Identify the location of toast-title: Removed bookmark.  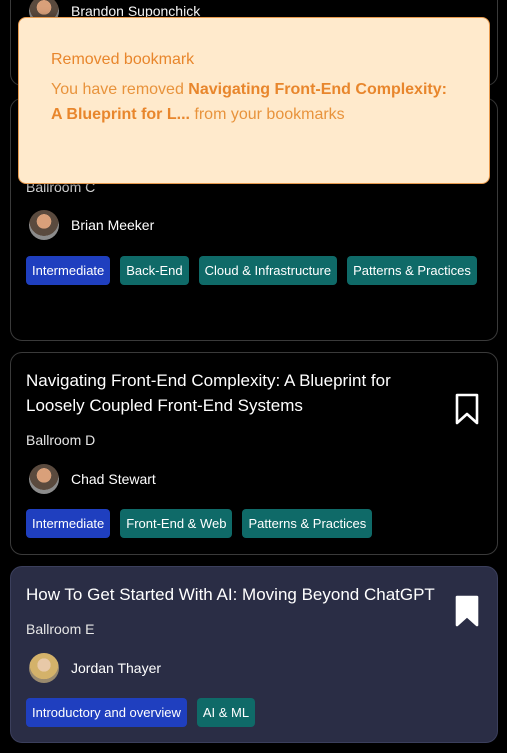
(123, 59).